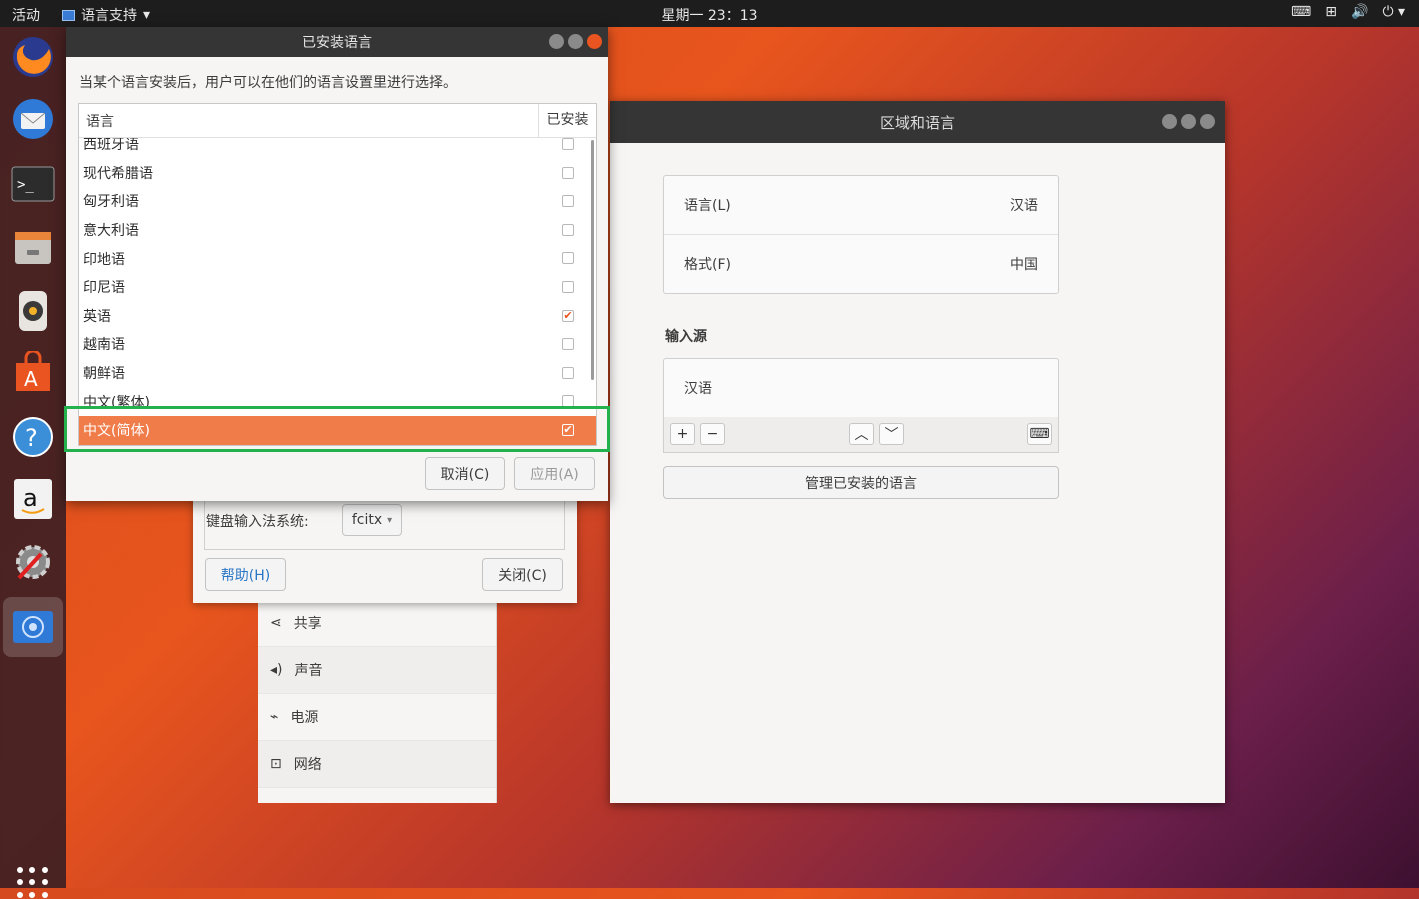  What do you see at coordinates (337, 173) in the screenshot?
I see `table-row: 现代希腊语` at bounding box center [337, 173].